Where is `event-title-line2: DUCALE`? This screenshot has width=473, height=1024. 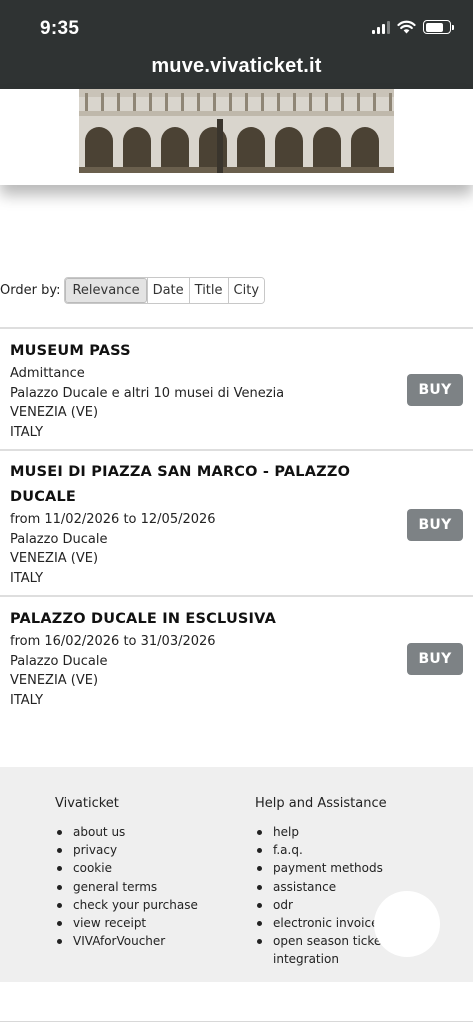
event-title-line2: DUCALE is located at coordinates (190, 497).